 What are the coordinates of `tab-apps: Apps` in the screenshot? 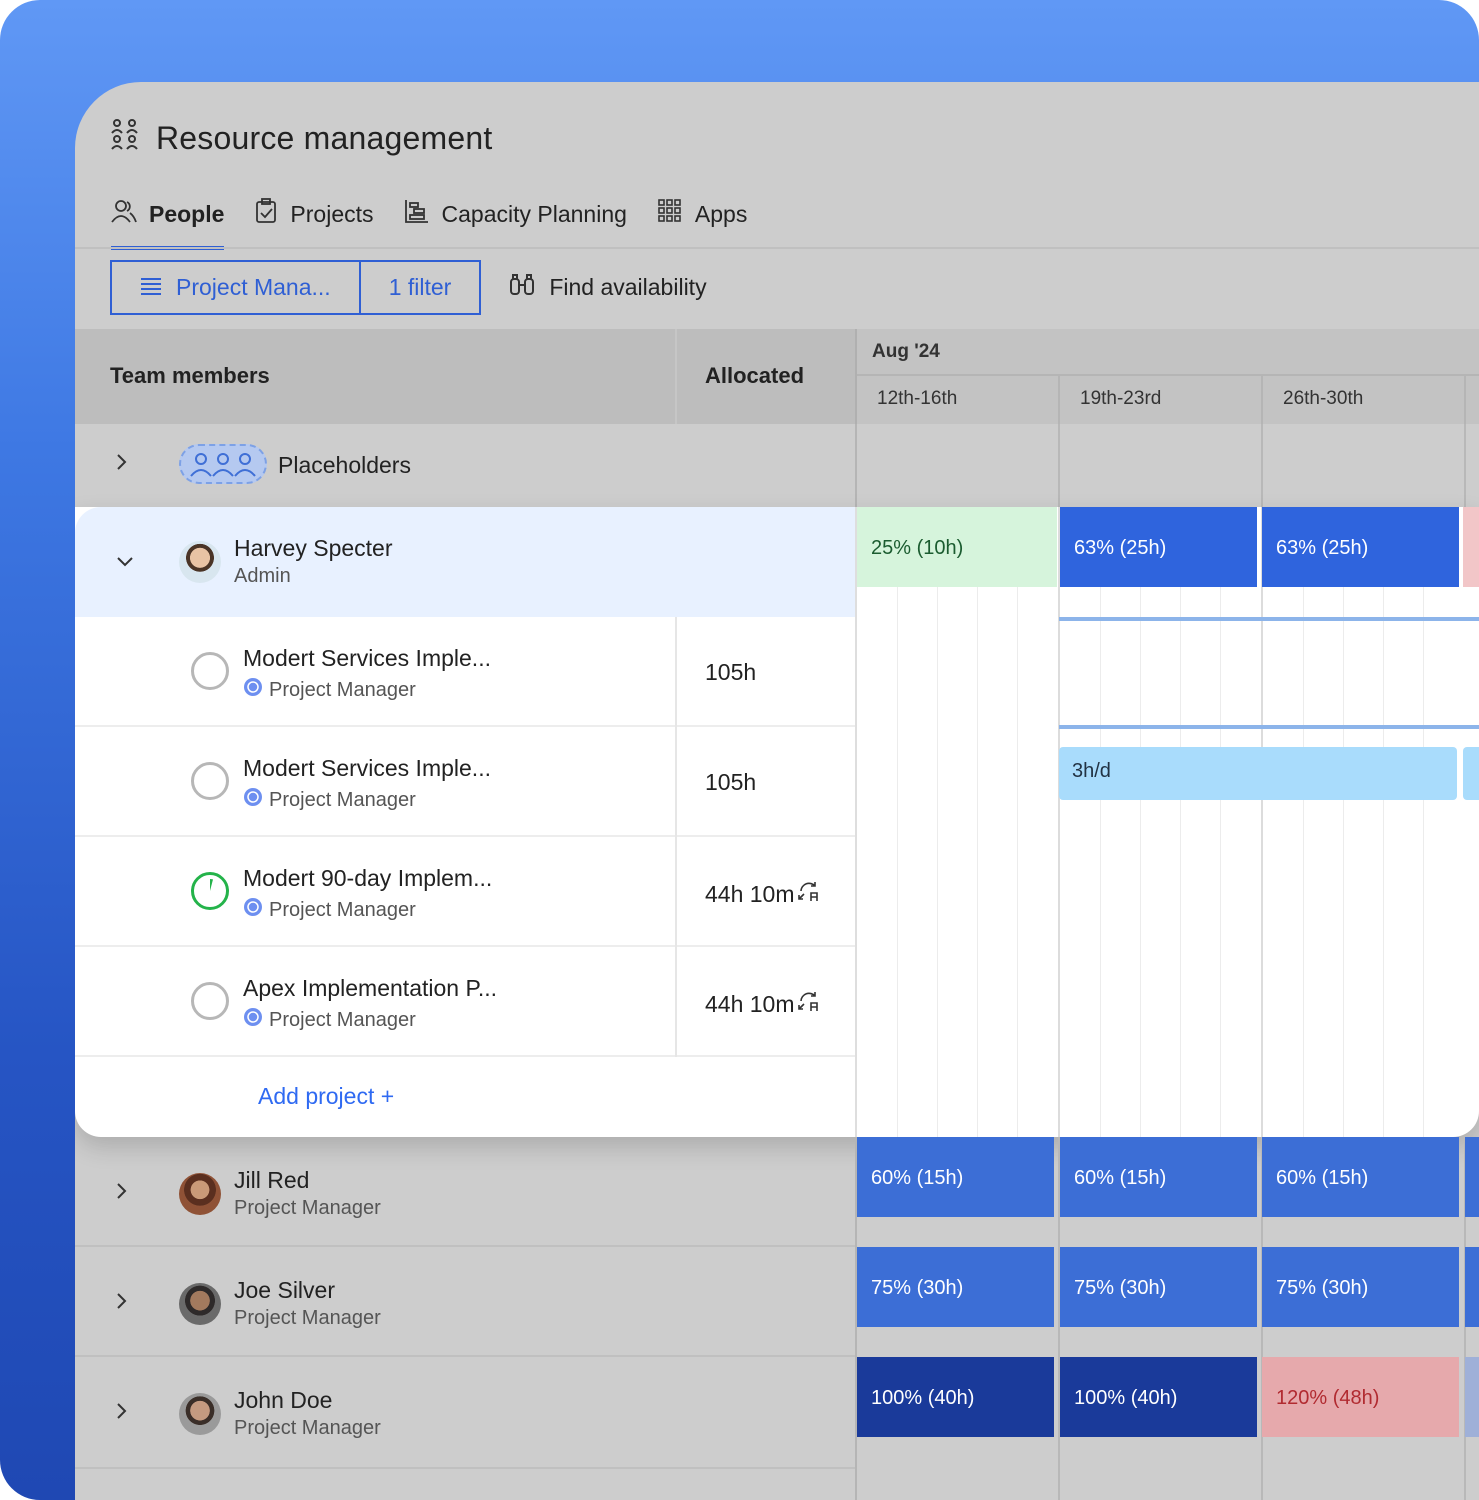 It's located at (702, 214).